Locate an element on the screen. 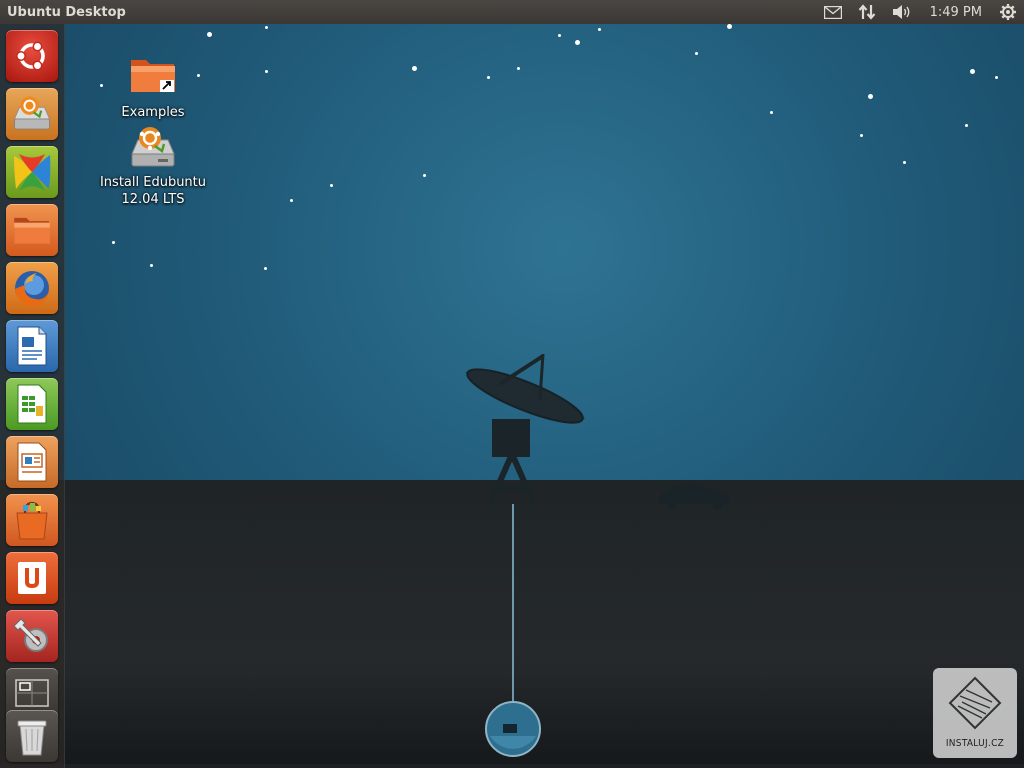 Image resolution: width=1024 pixels, height=768 pixels. top-panel: Ubuntu Desktop 1:49 PM is located at coordinates (512, 12).